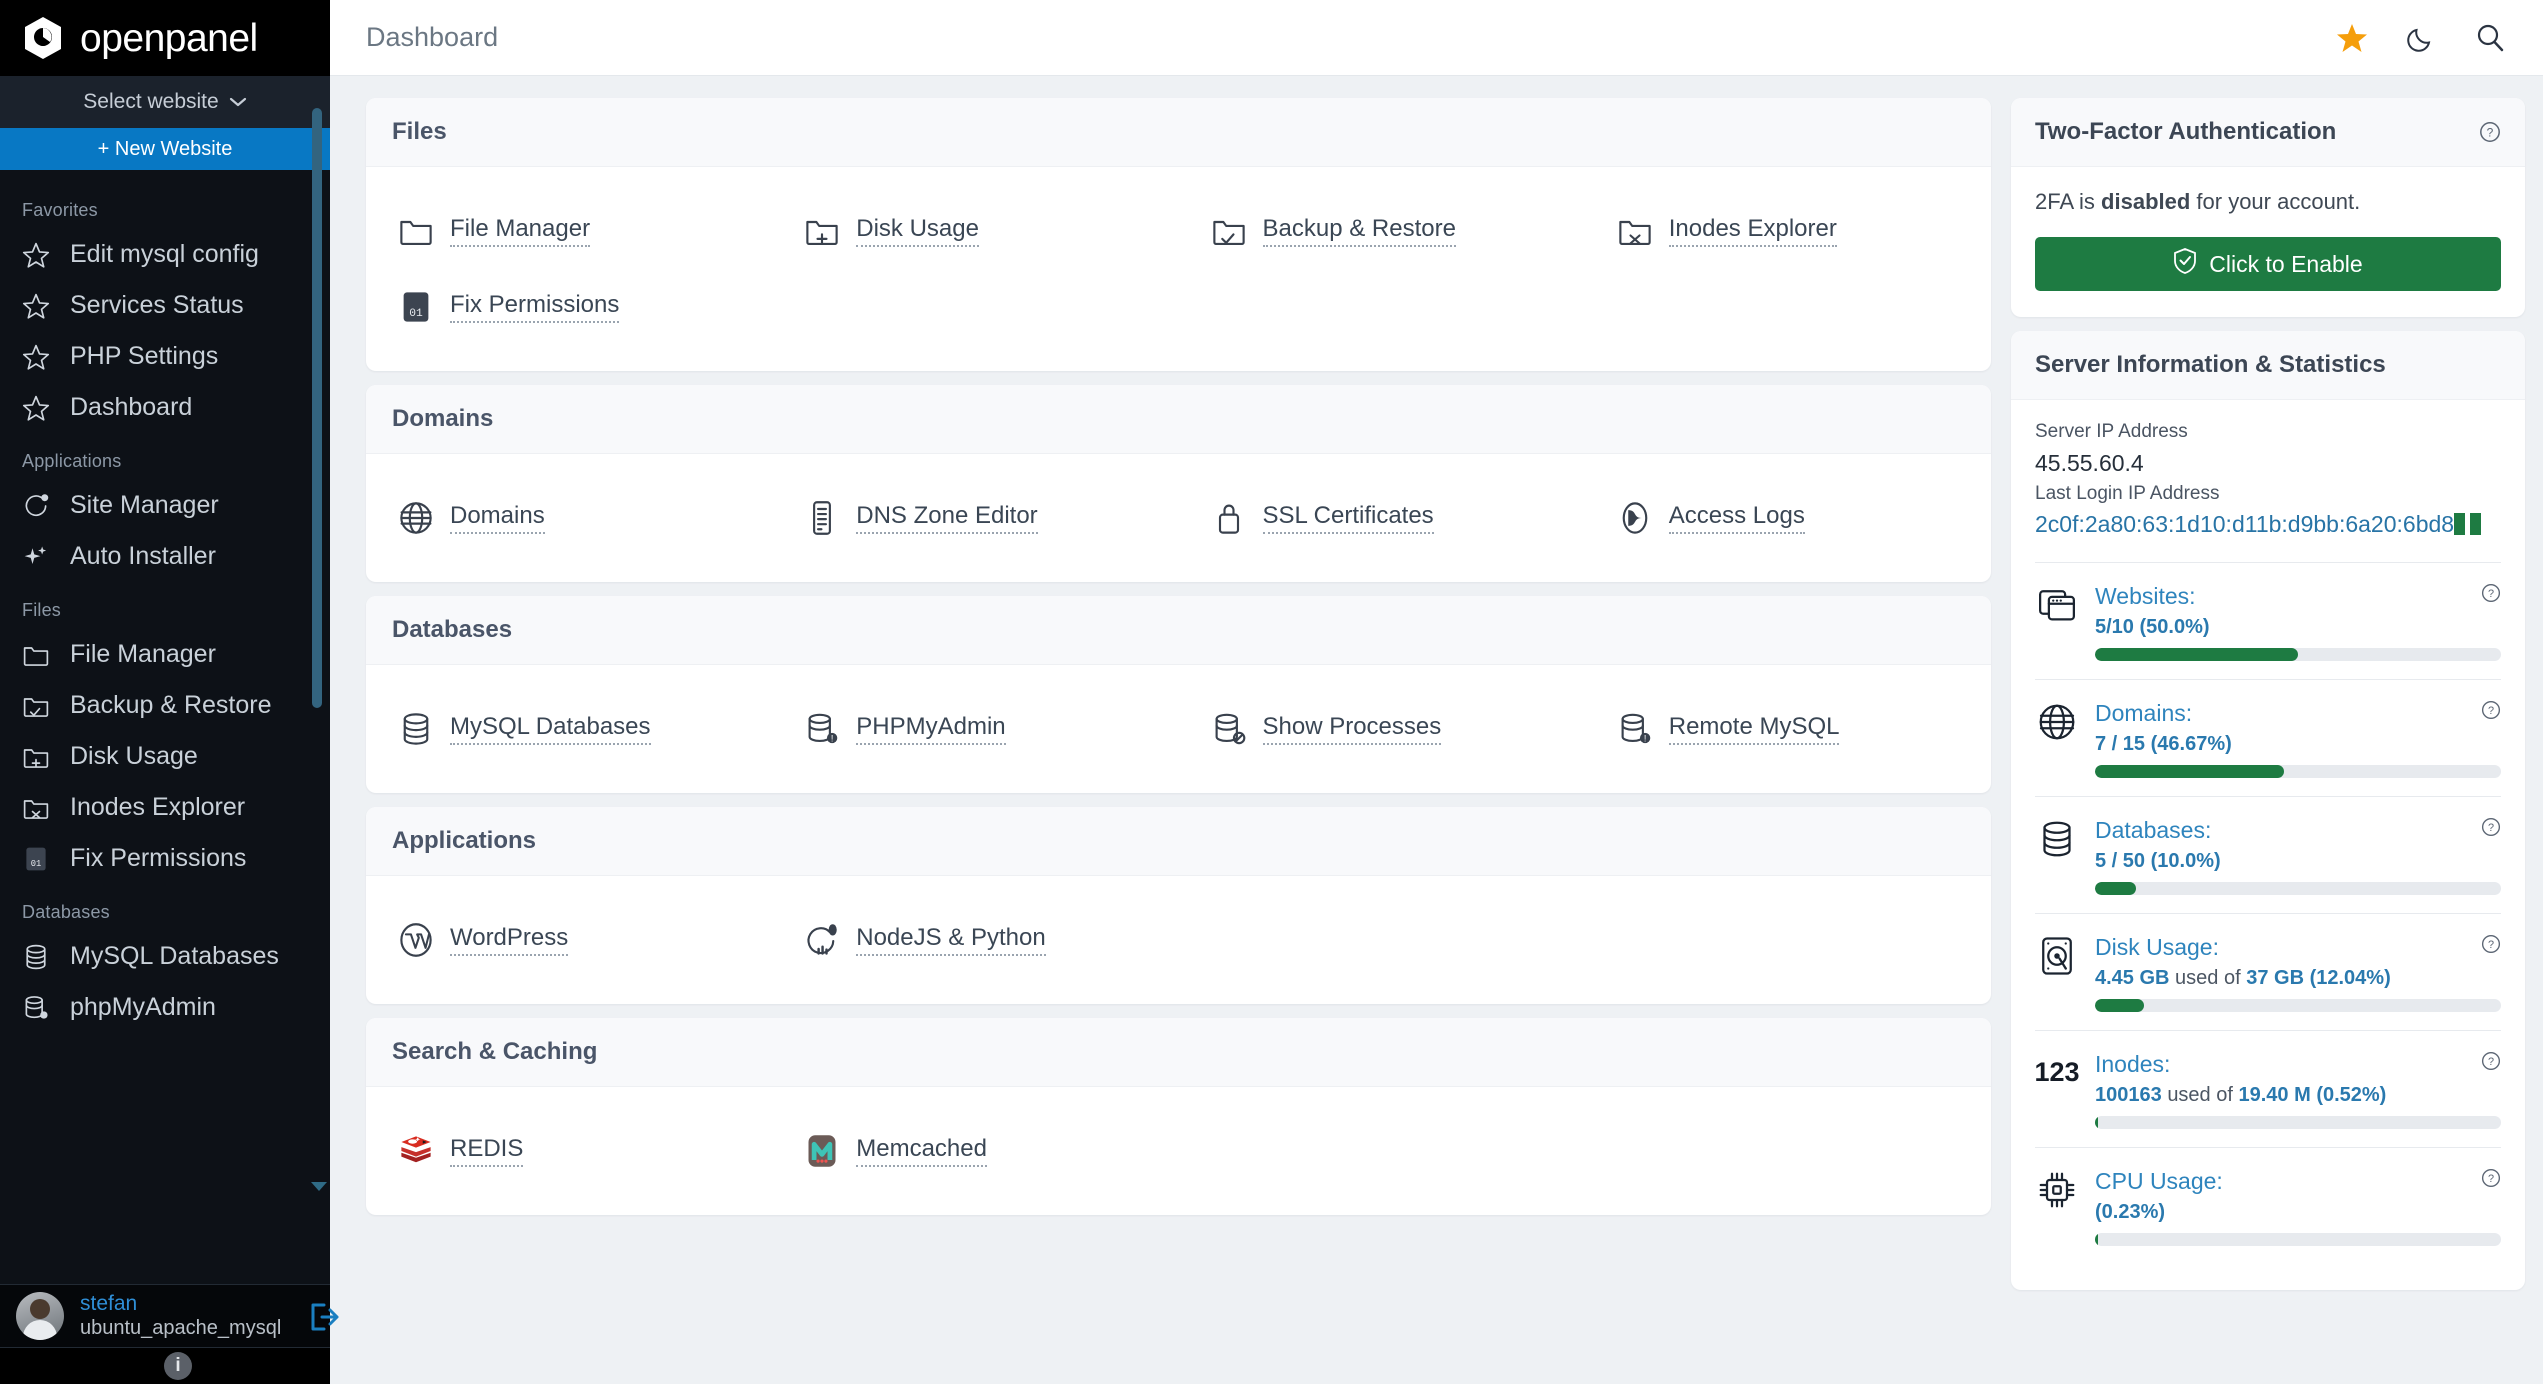  I want to click on stat-head: Inodes: ?, so click(2298, 1064).